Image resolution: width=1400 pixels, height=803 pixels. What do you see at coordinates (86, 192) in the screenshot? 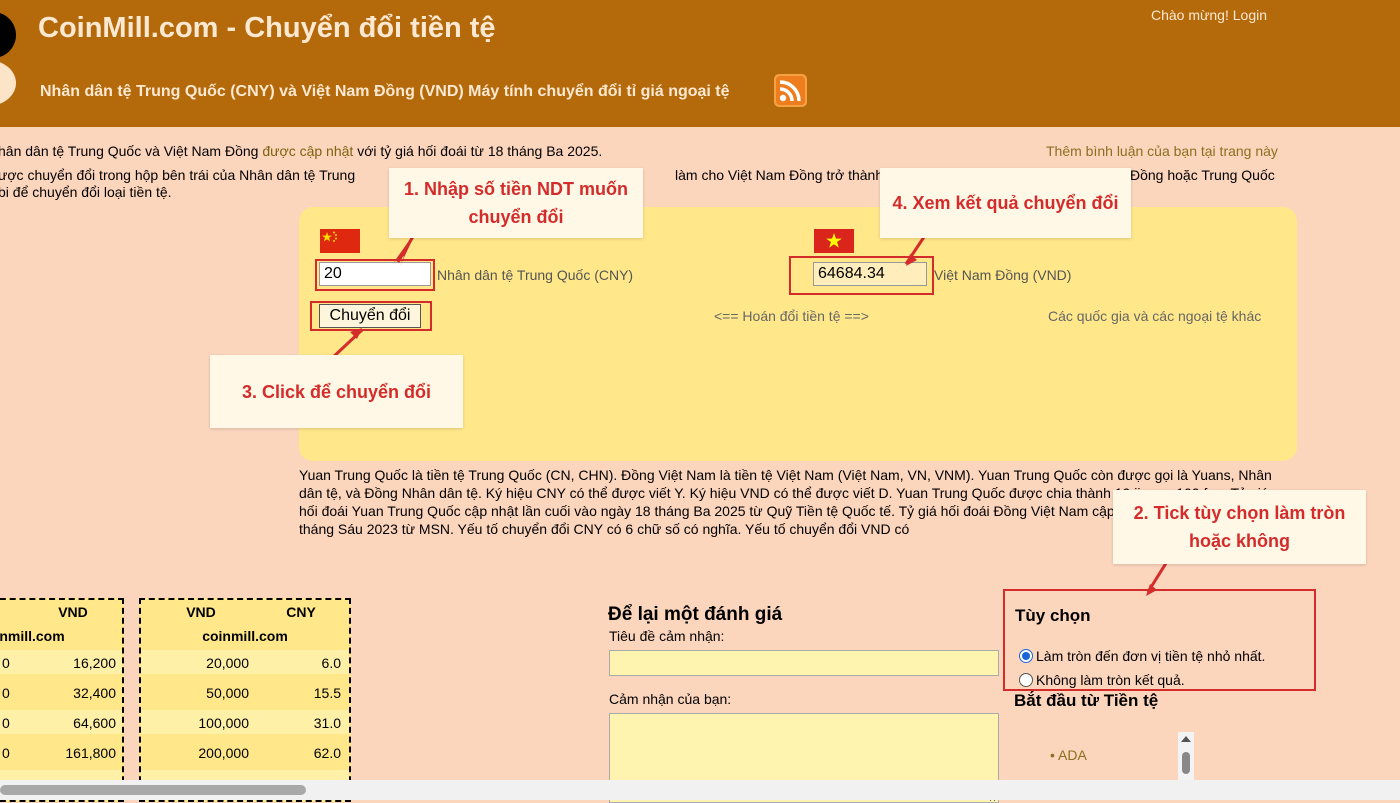
I see `intro-line-3: bi để chuyển đổi loại tiền tệ.` at bounding box center [86, 192].